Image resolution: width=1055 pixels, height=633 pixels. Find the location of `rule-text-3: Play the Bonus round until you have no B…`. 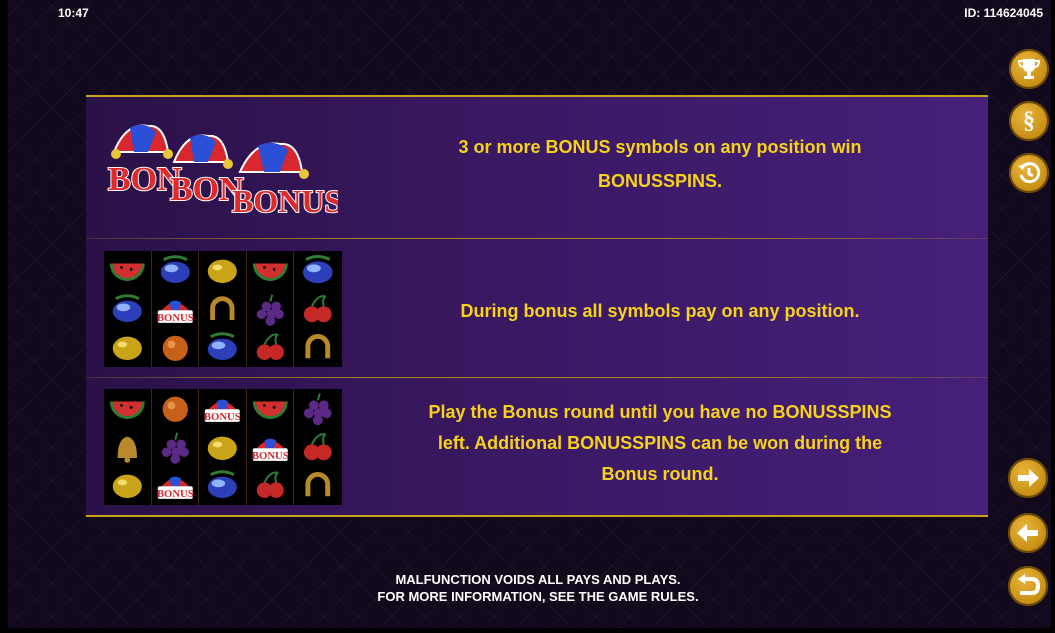

rule-text-3: Play the Bonus round until you have no B… is located at coordinates (660, 443).